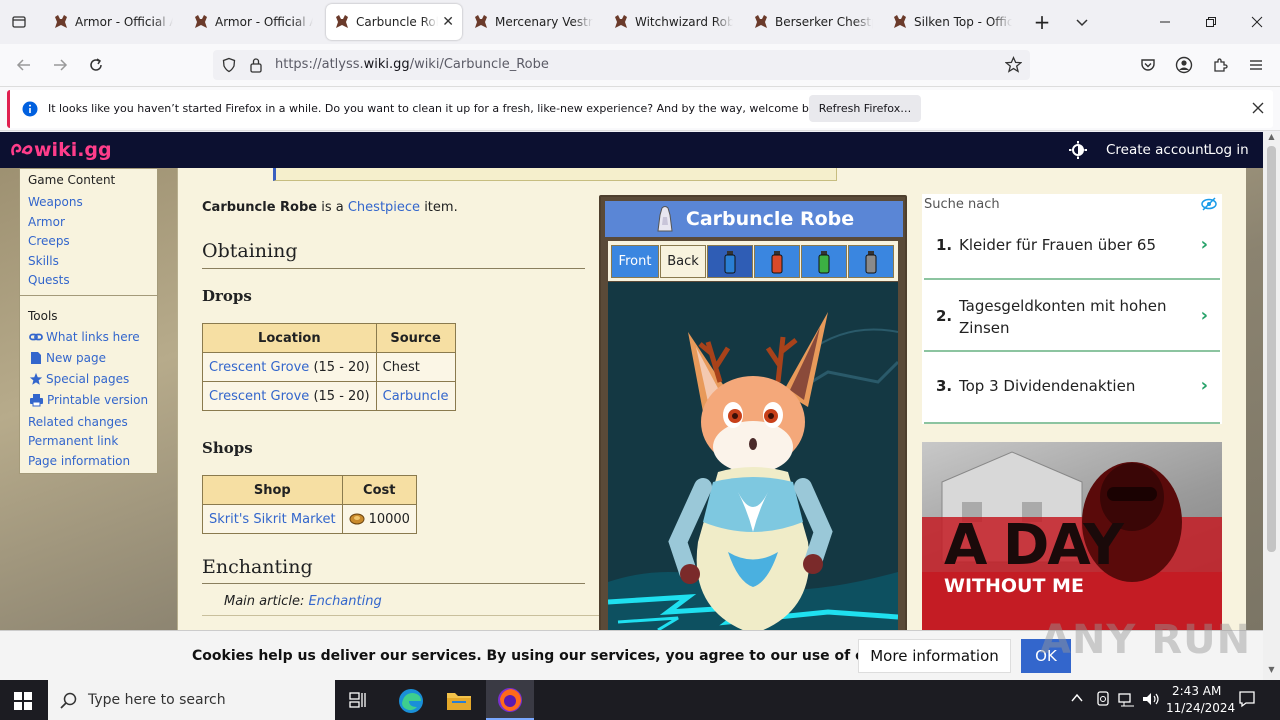 The image size is (1280, 720). Describe the element at coordinates (67, 358) in the screenshot. I see `sidebar-tool-new-page: New page` at that location.